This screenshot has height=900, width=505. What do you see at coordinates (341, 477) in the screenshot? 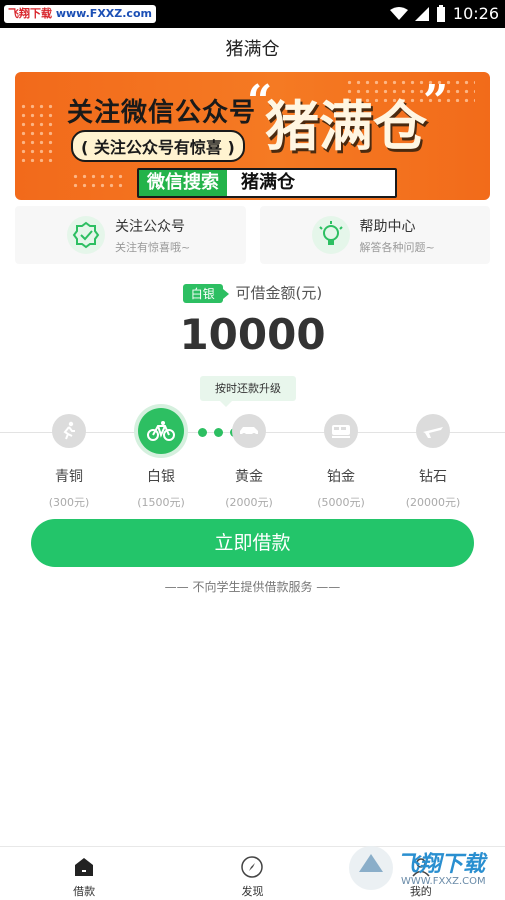
I see `level-name: 铂金` at bounding box center [341, 477].